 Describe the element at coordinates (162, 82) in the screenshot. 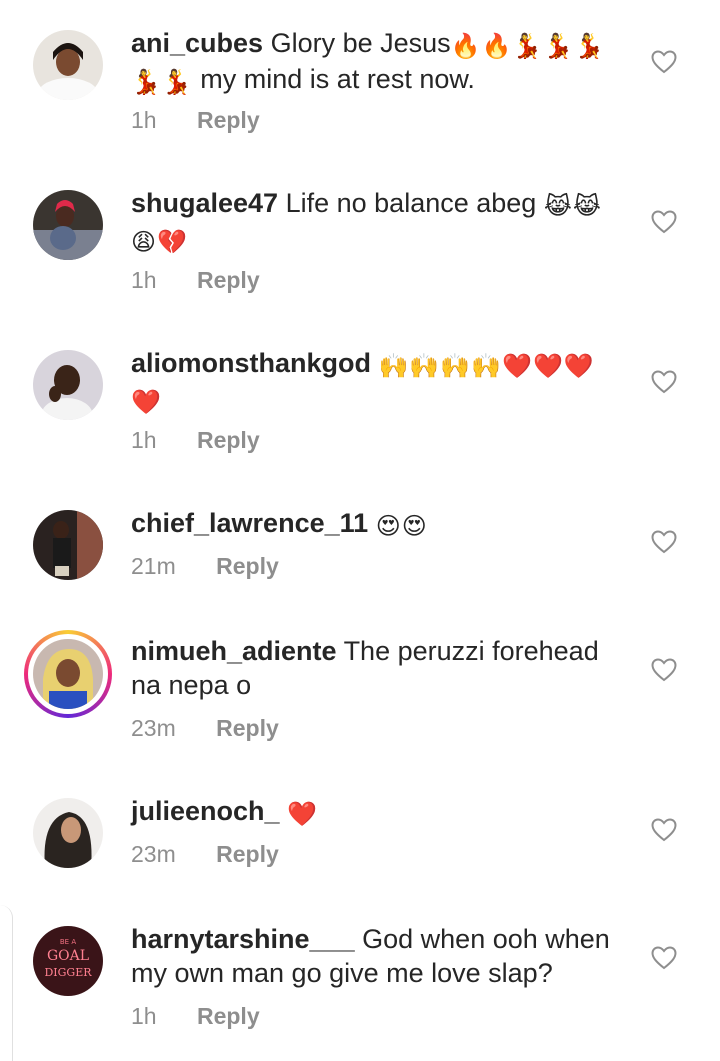

I see `comment-emoji: 💃💃` at that location.